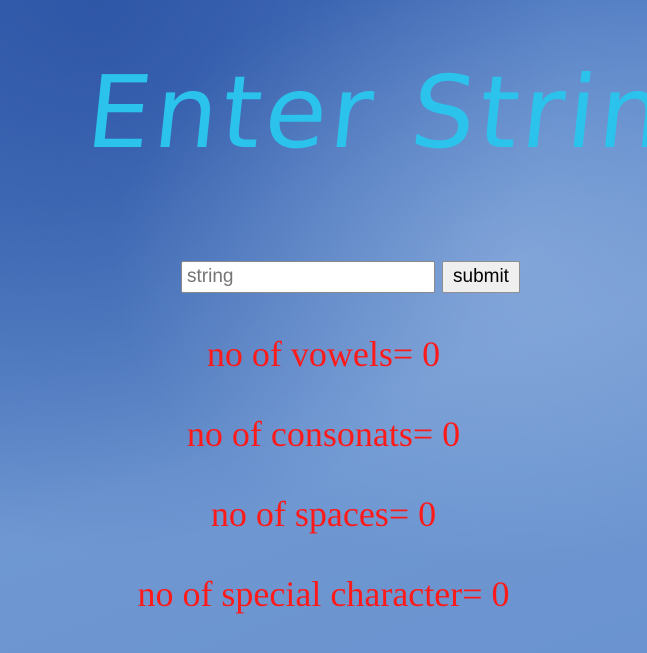  I want to click on string-form: submit, so click(350, 277).